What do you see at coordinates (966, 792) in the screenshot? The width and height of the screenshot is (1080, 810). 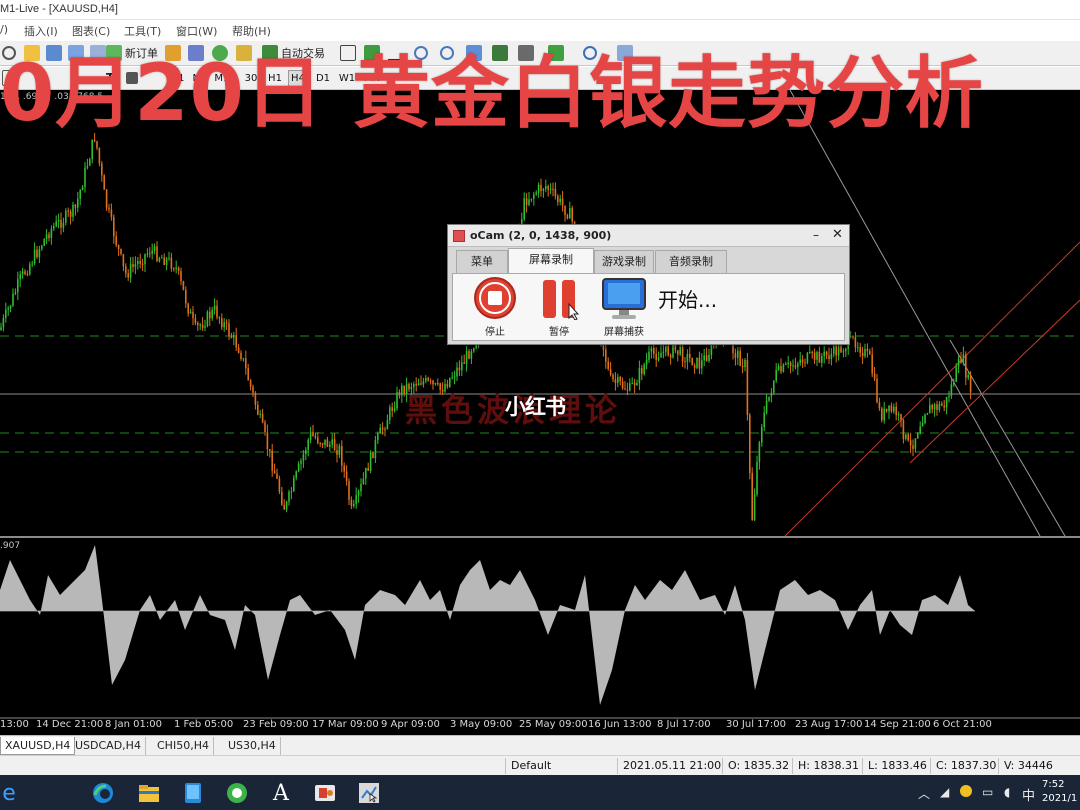 I see `app-tray-icon` at bounding box center [966, 792].